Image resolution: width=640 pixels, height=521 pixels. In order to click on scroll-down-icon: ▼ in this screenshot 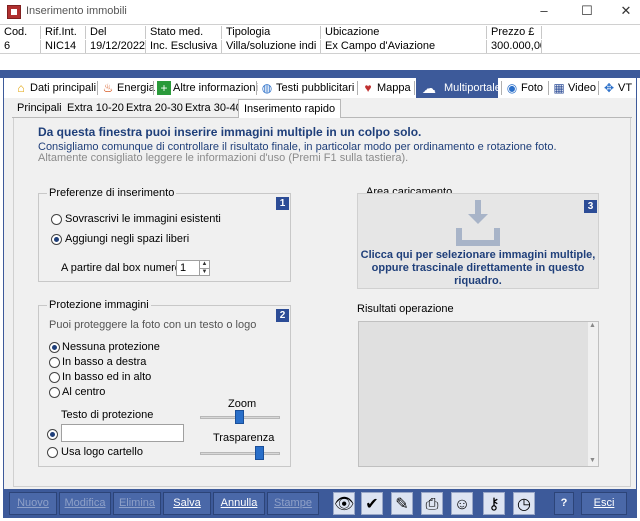, I will do `click(592, 460)`.